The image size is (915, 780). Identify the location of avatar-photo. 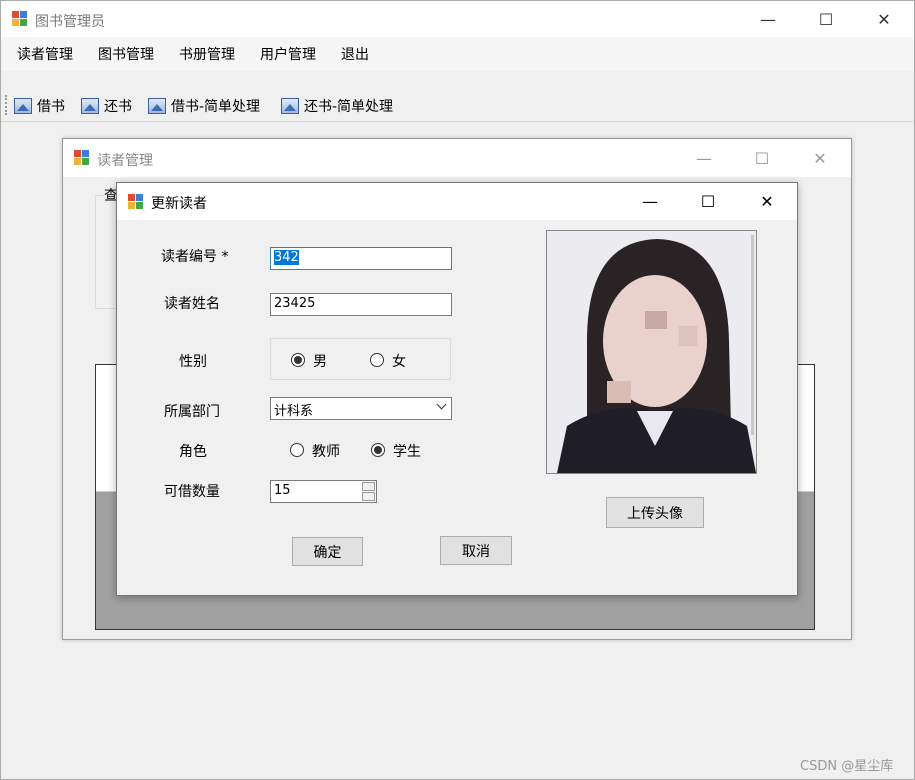
(651, 352).